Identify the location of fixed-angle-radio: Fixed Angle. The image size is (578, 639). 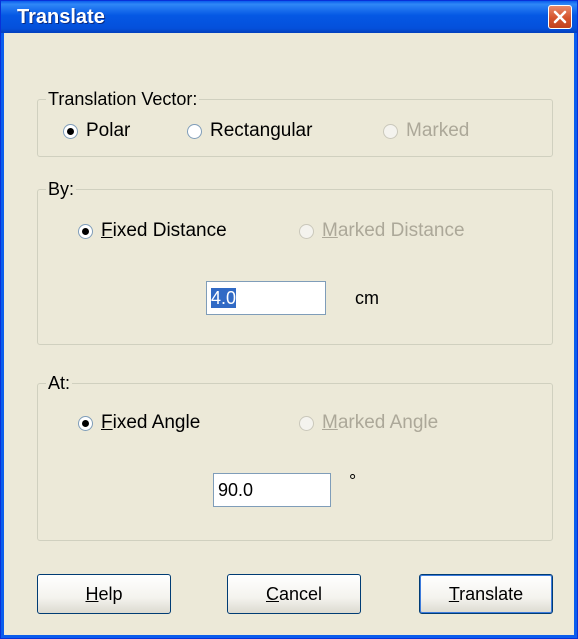
(139, 423).